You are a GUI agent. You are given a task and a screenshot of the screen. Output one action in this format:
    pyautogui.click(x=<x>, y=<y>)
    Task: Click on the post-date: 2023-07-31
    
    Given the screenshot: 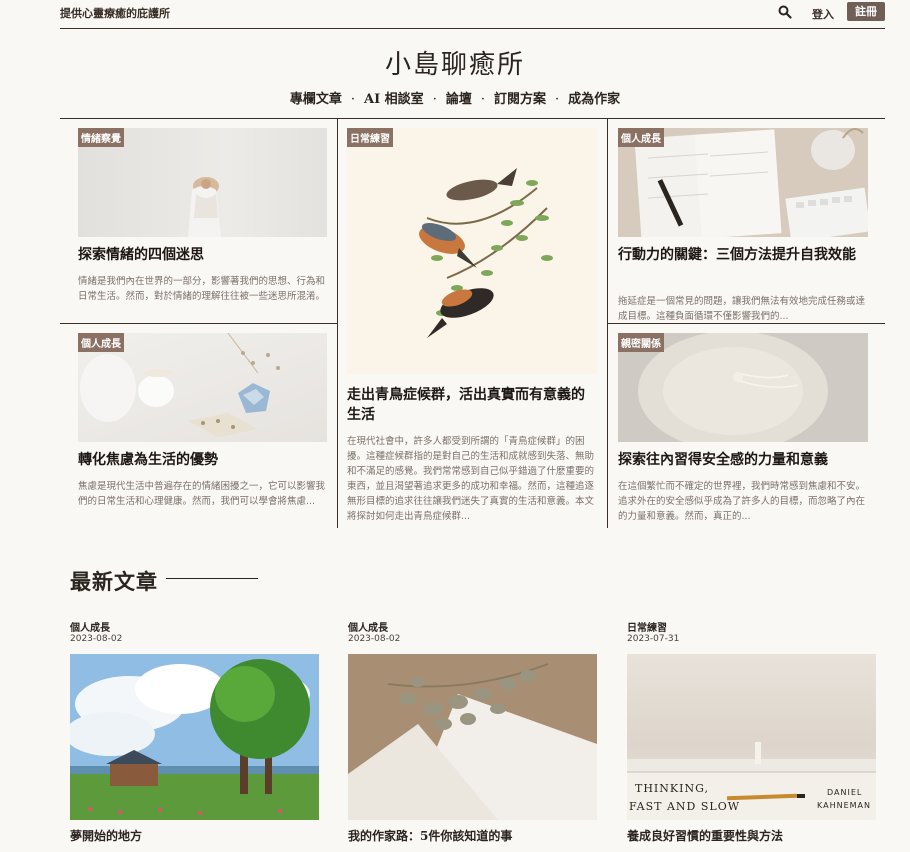 What is the action you would take?
    pyautogui.click(x=653, y=639)
    